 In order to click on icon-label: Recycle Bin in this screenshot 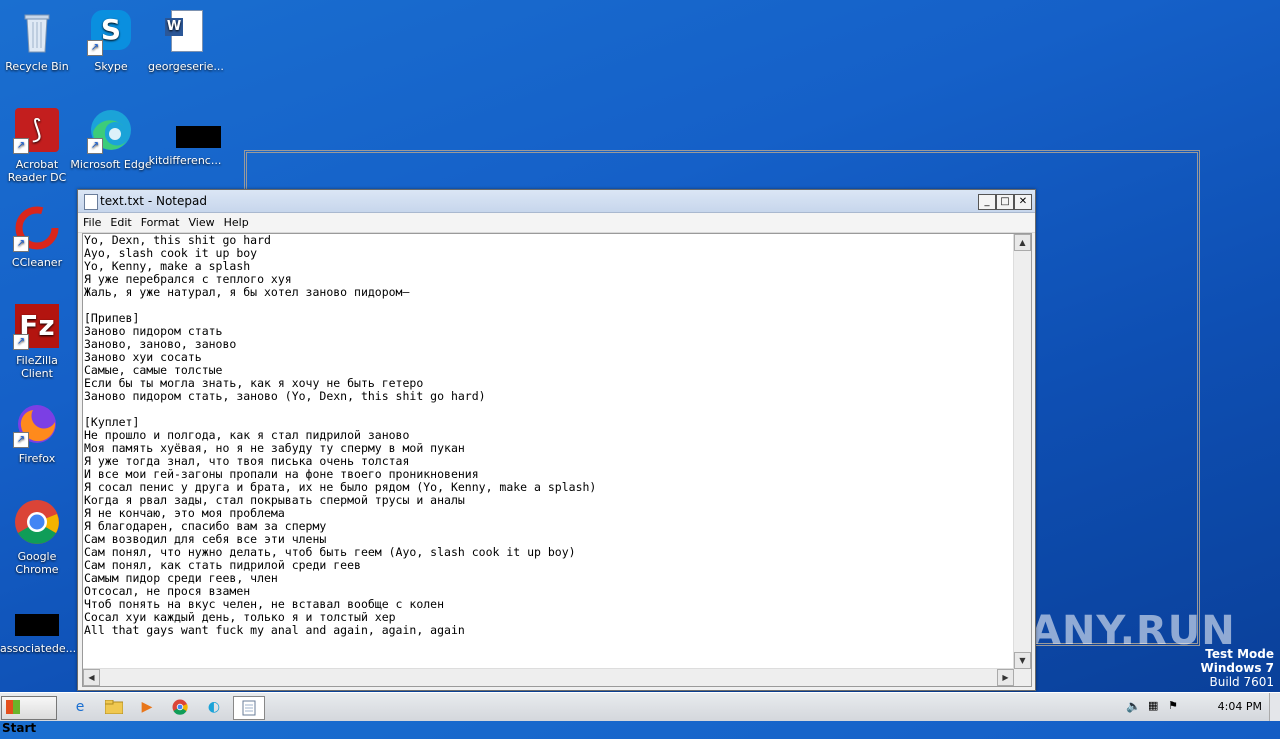, I will do `click(37, 66)`.